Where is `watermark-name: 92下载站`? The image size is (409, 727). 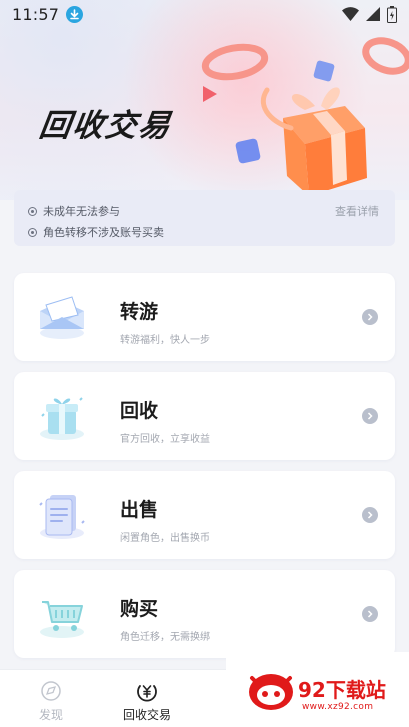
watermark-name: 92下载站 is located at coordinates (342, 690).